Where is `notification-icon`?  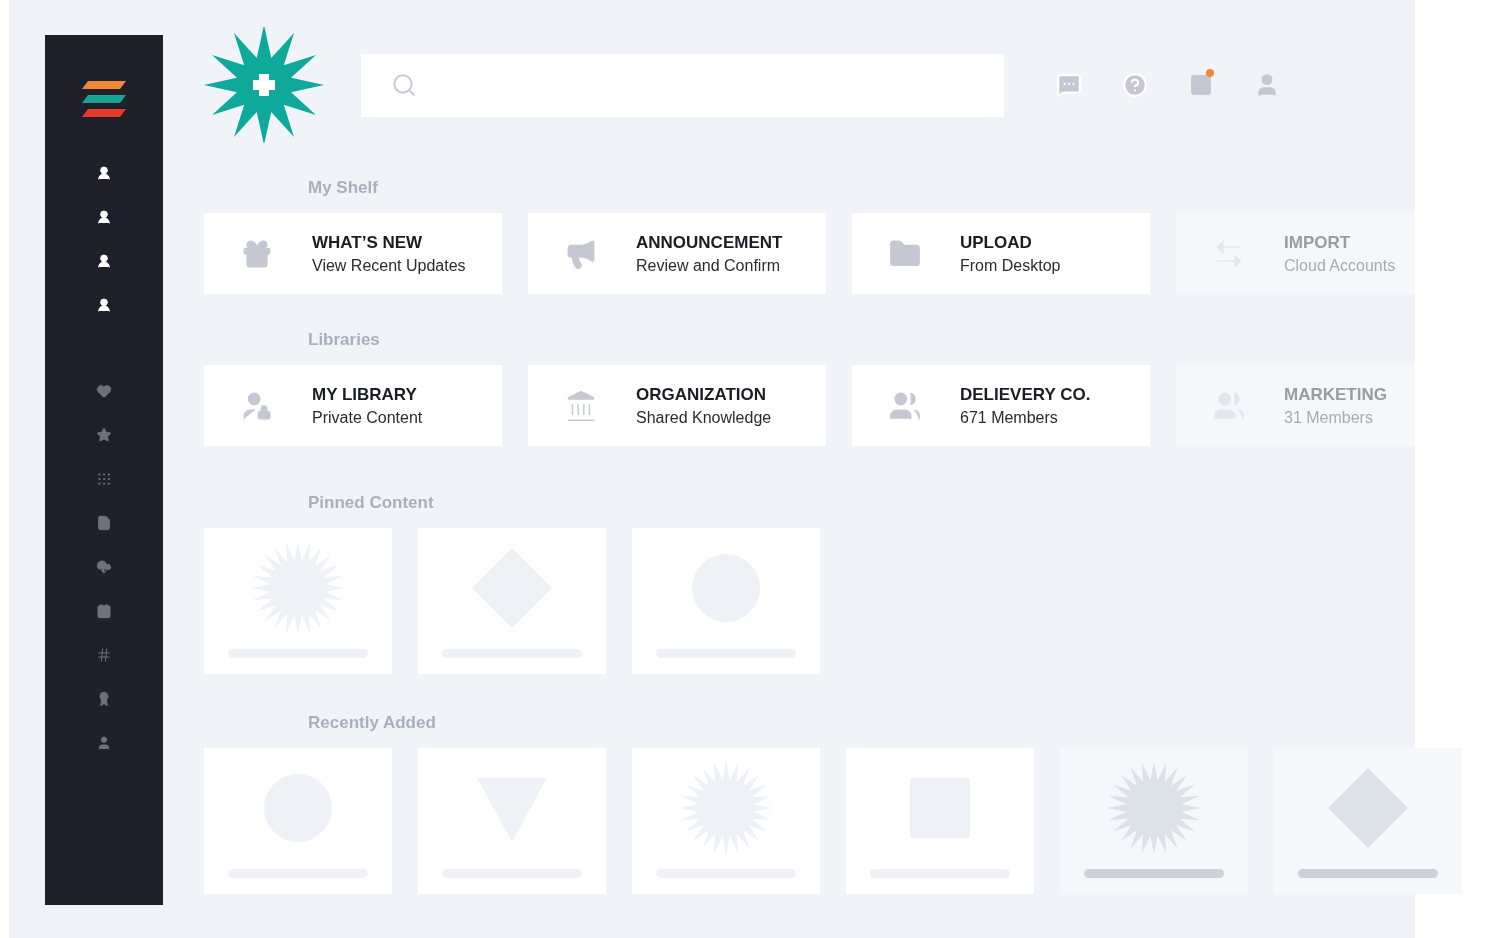 notification-icon is located at coordinates (1201, 85).